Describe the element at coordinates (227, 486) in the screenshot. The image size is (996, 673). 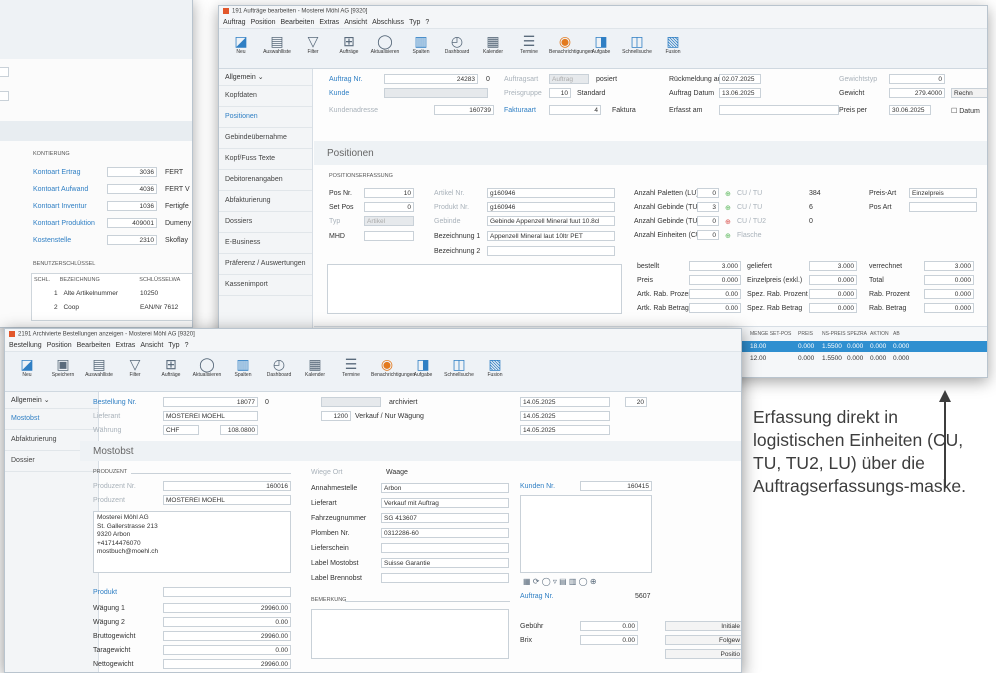
I see `produzent-nr-field: 160016` at that location.